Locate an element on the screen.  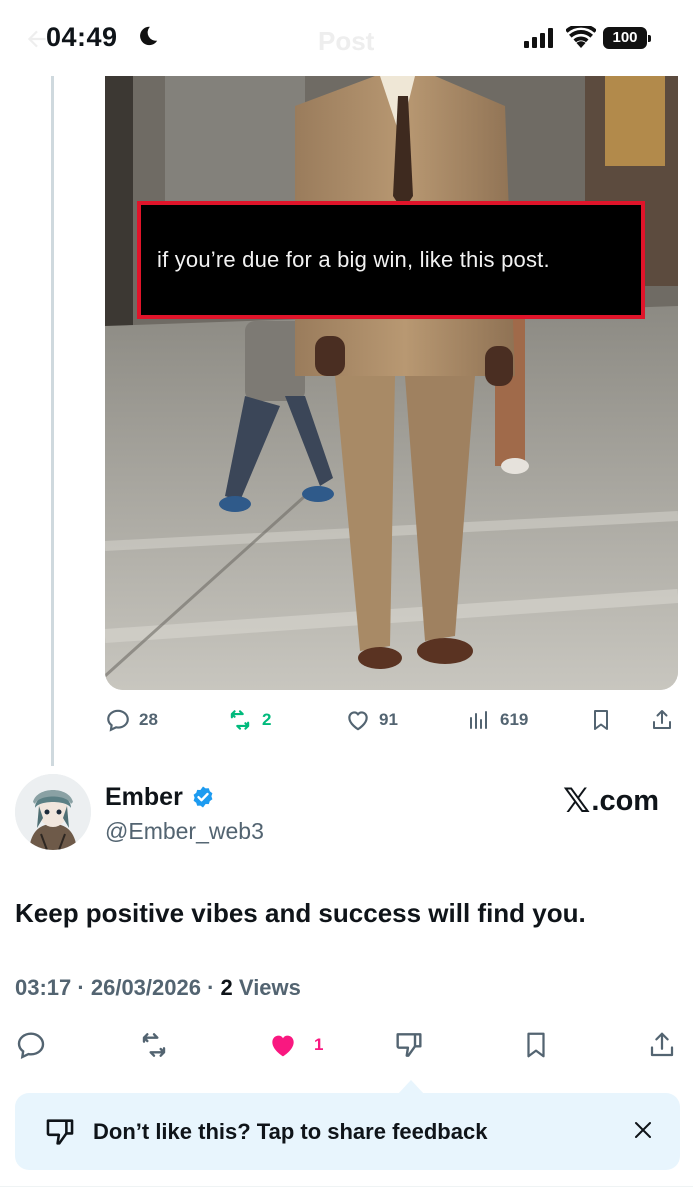
like-count: 1 is located at coordinates (319, 1044).